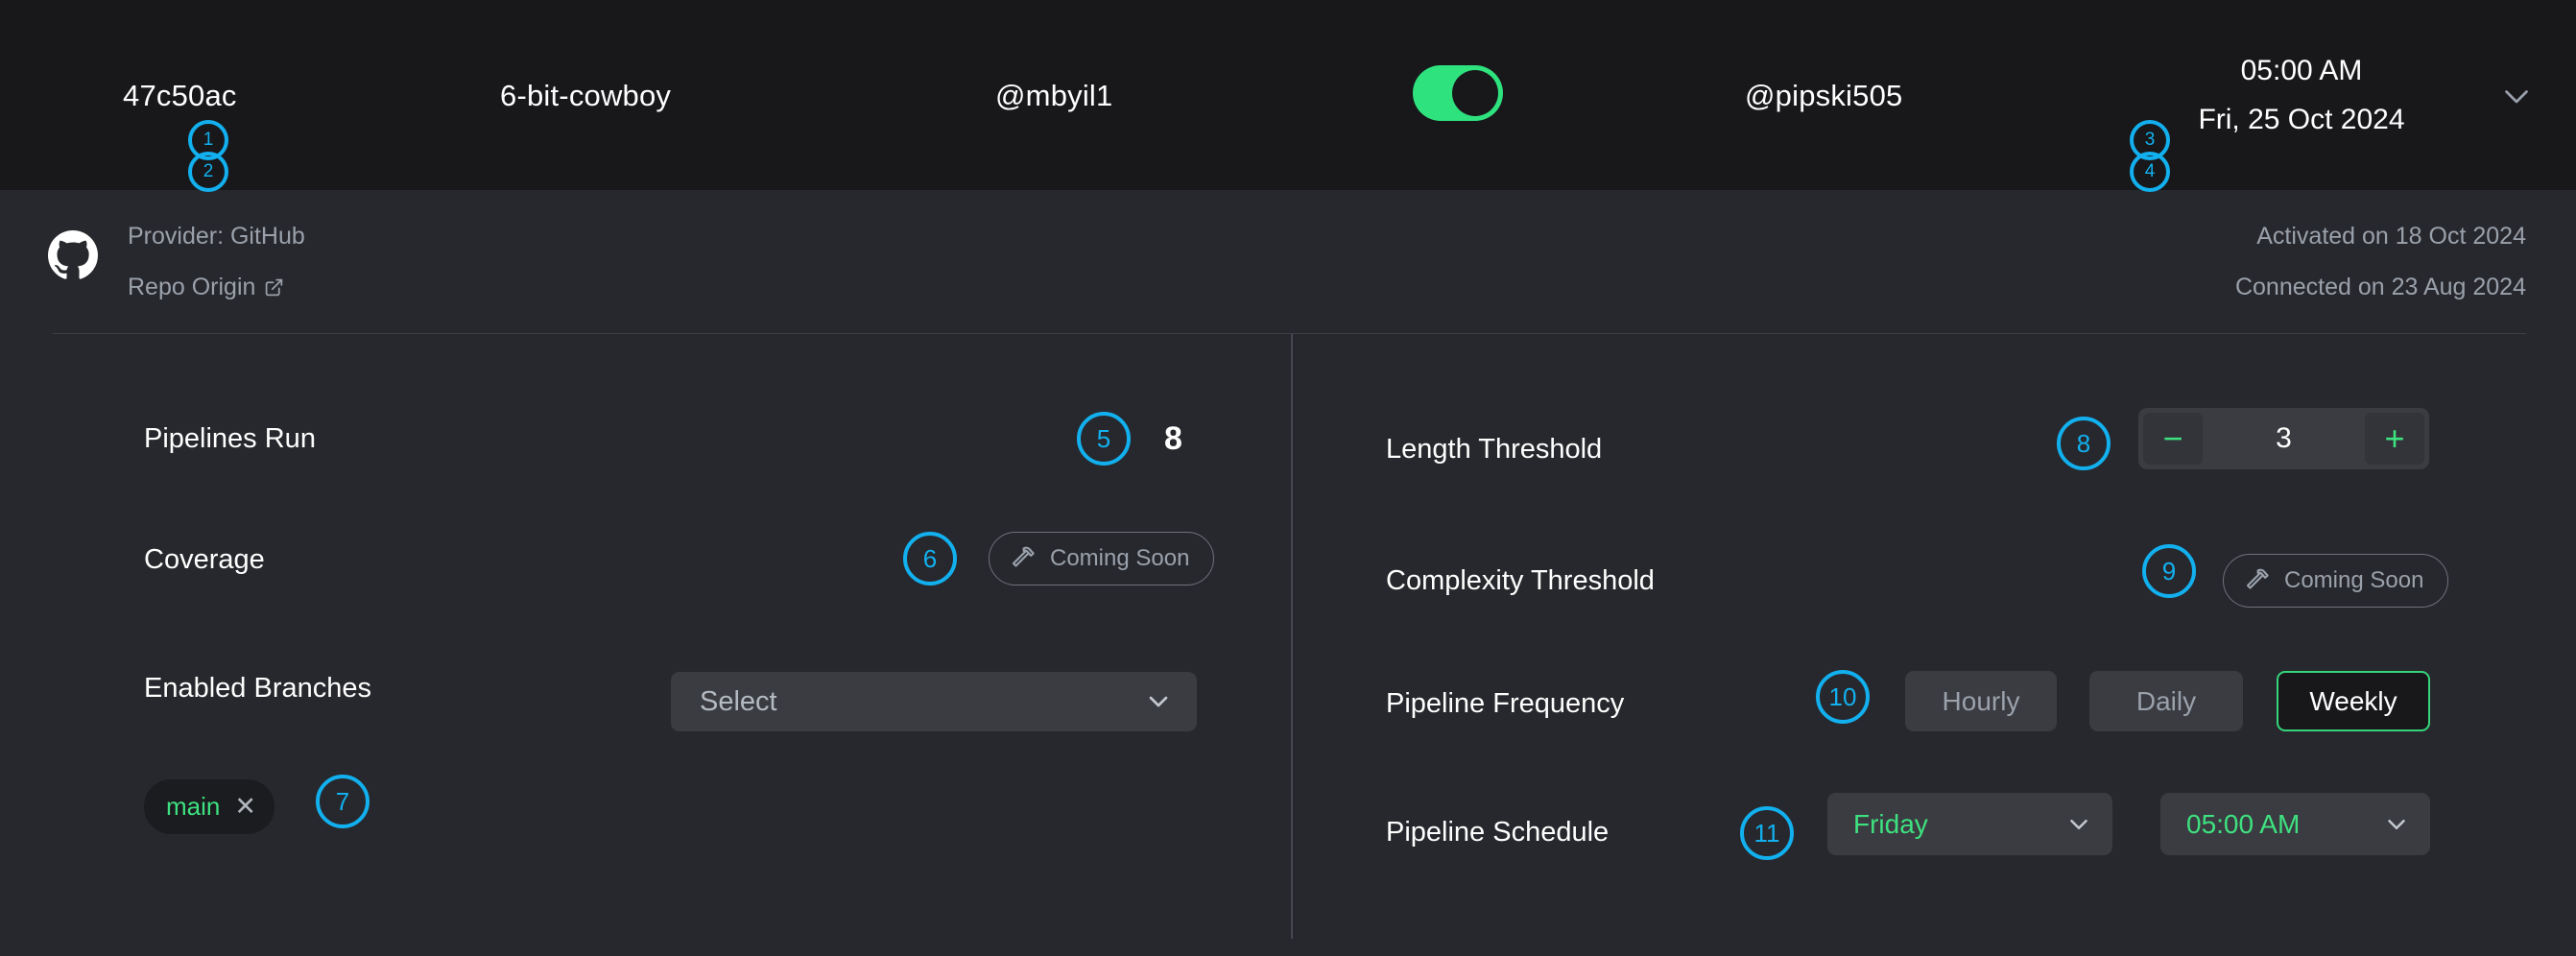  I want to click on coverage-coming-soon-text: Coming Soon, so click(1120, 558).